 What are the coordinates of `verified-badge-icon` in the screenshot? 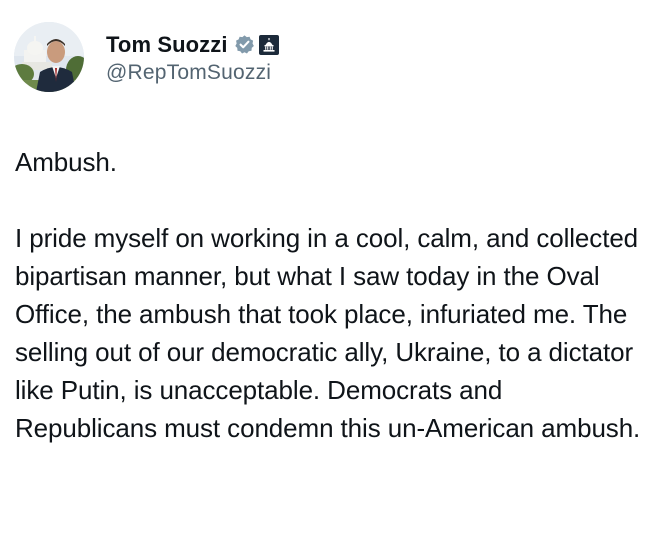 It's located at (244, 44).